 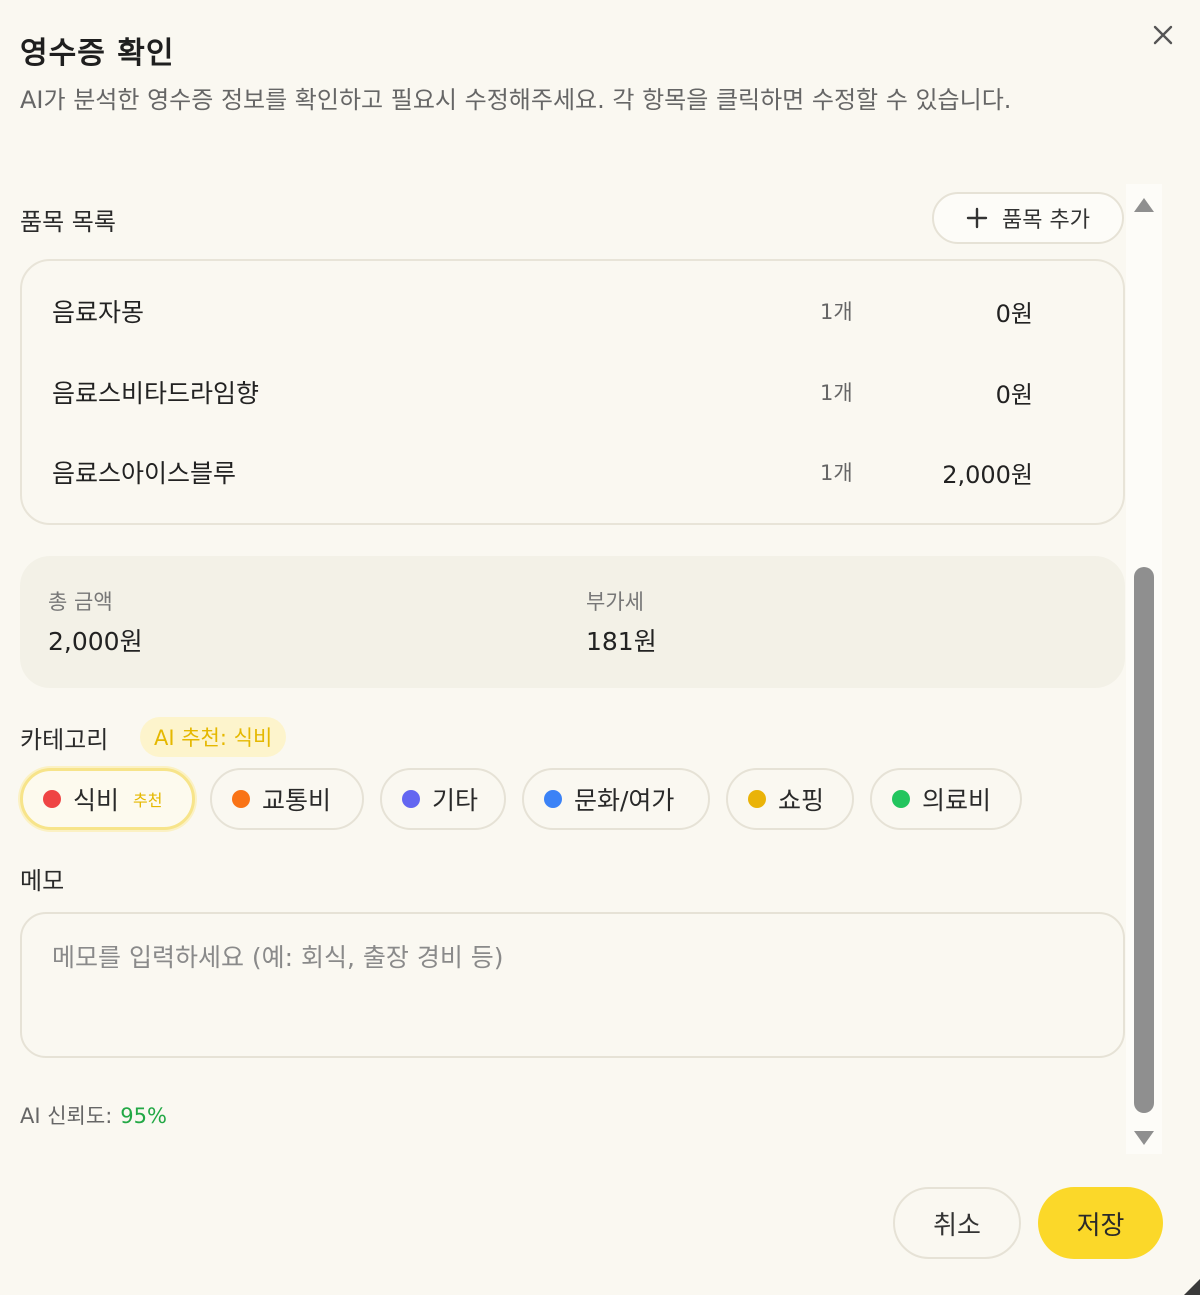 What do you see at coordinates (95, 641) in the screenshot?
I see `total-amount-value: 2,000원` at bounding box center [95, 641].